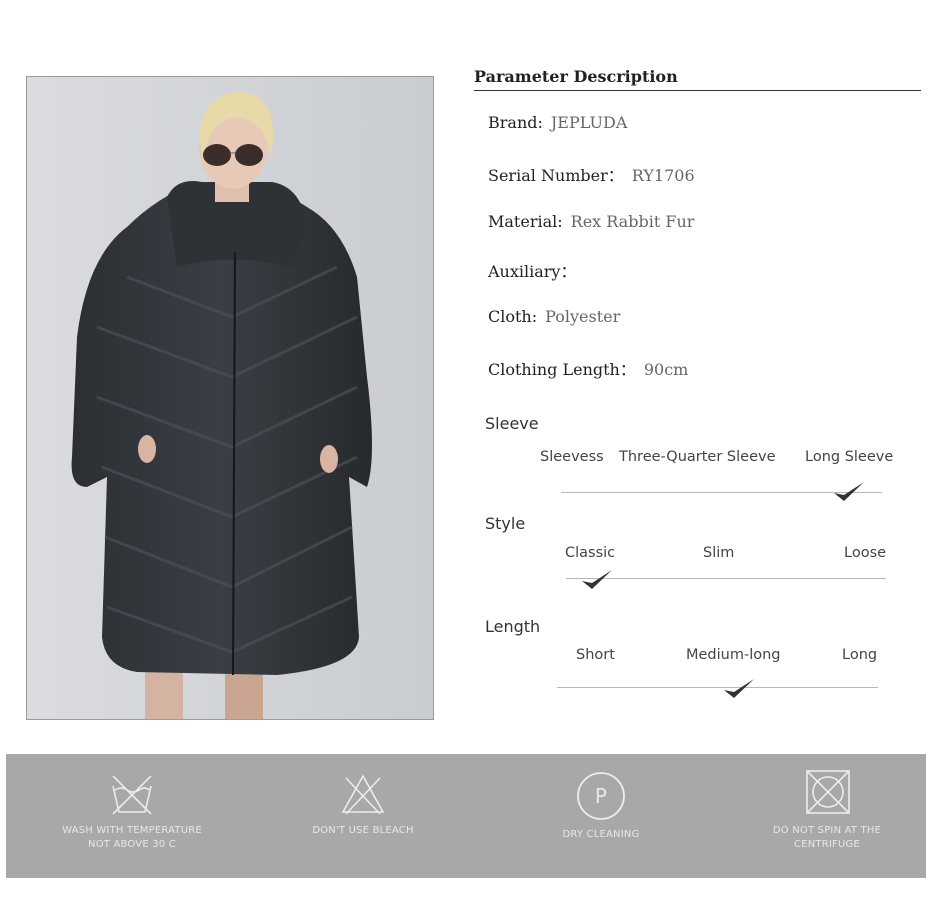  I want to click on material-value: Rex Rabbit Fur, so click(632, 221).